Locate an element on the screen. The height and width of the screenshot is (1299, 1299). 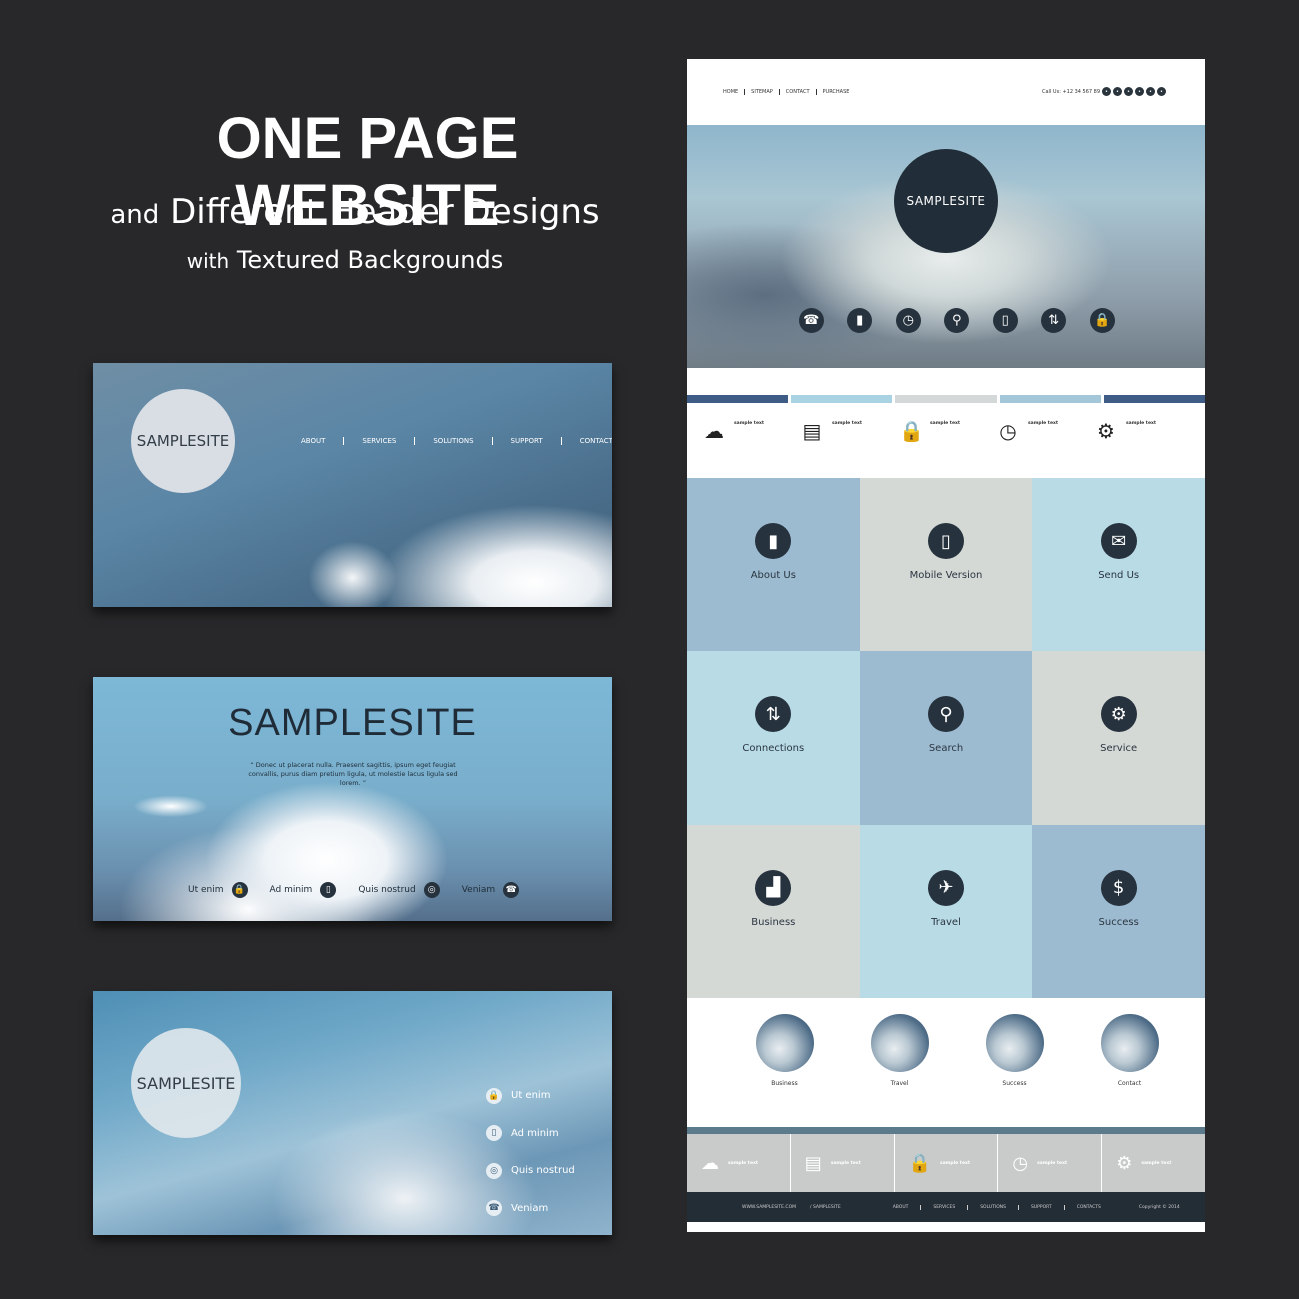
image-circles: Business Travel Success Contact is located at coordinates (957, 1050).